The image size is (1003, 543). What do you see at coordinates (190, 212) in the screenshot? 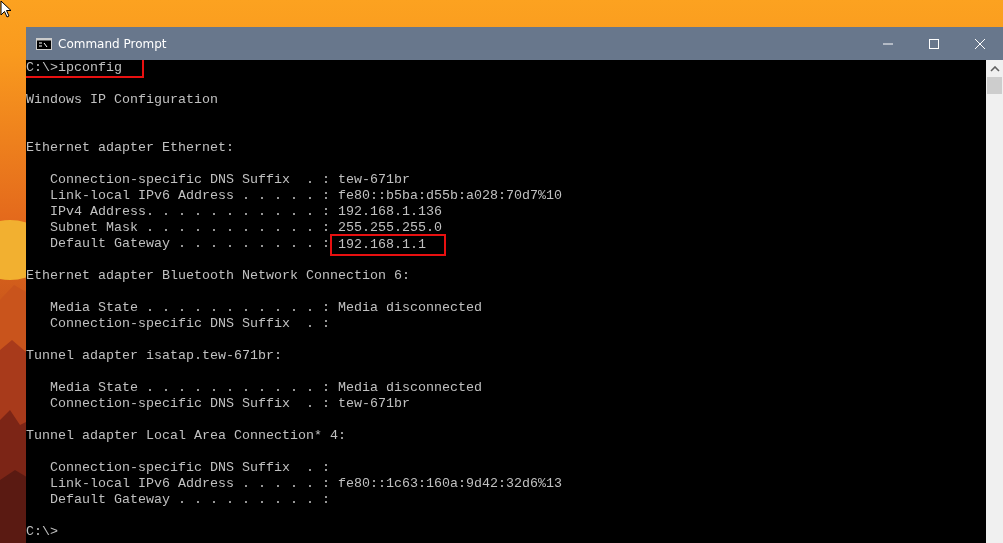
I see `property-label: IPv4 Address. . . . . . . . . . . :` at bounding box center [190, 212].